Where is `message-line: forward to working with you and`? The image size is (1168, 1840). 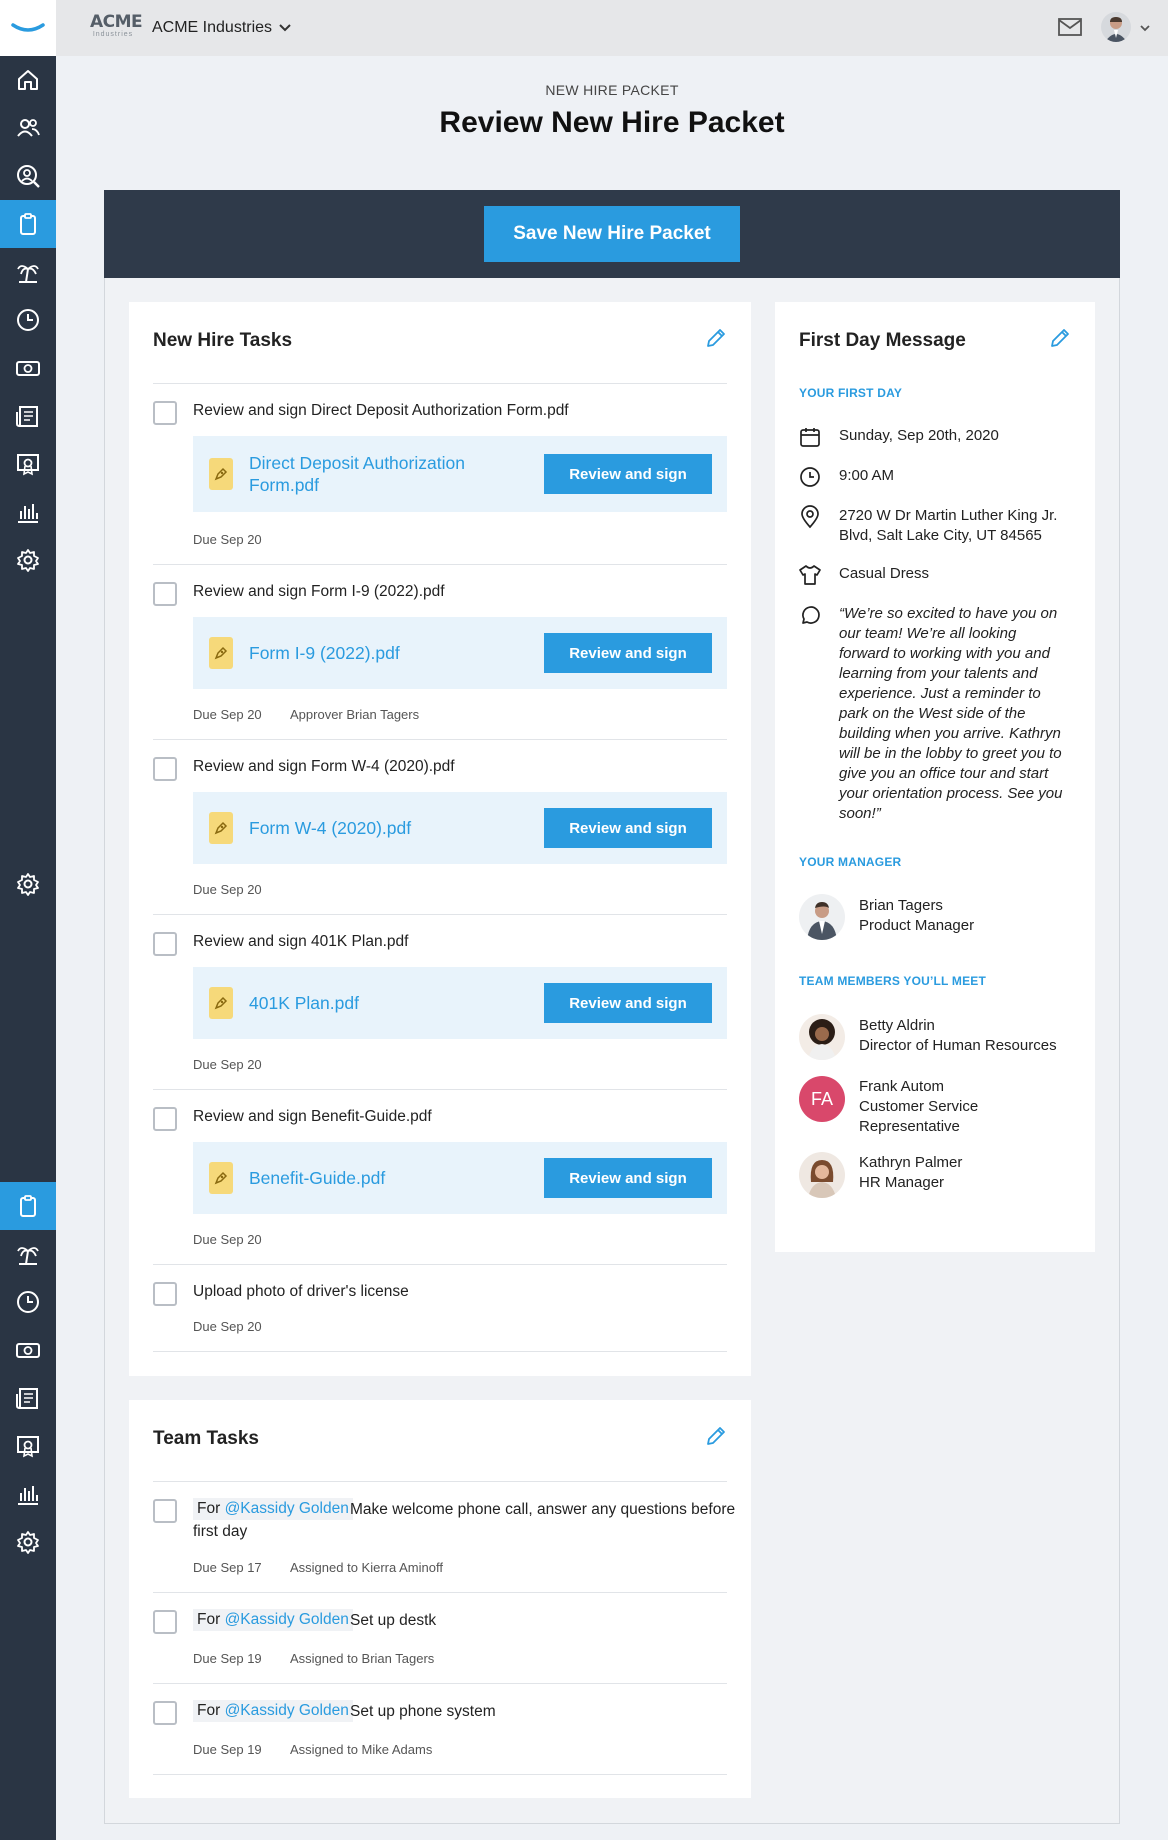 message-line: forward to working with you and is located at coordinates (944, 653).